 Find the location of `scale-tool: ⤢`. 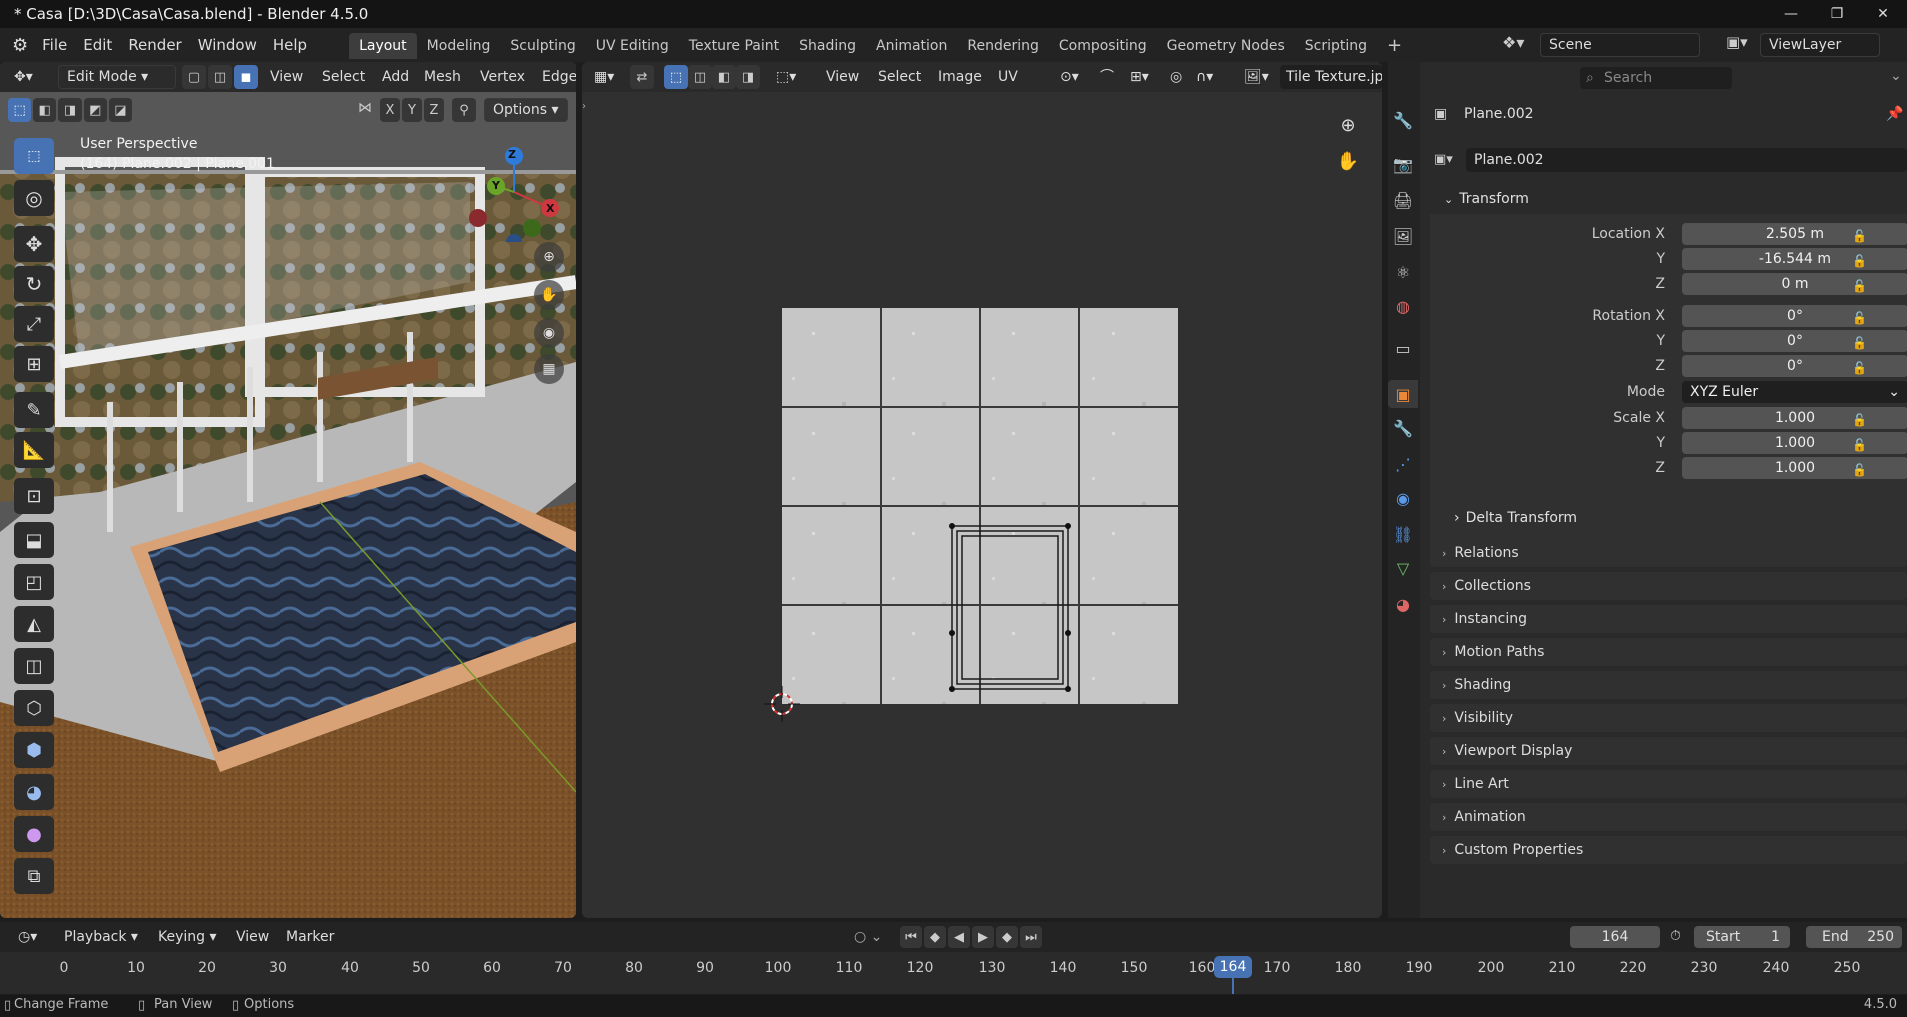

scale-tool: ⤢ is located at coordinates (34, 324).